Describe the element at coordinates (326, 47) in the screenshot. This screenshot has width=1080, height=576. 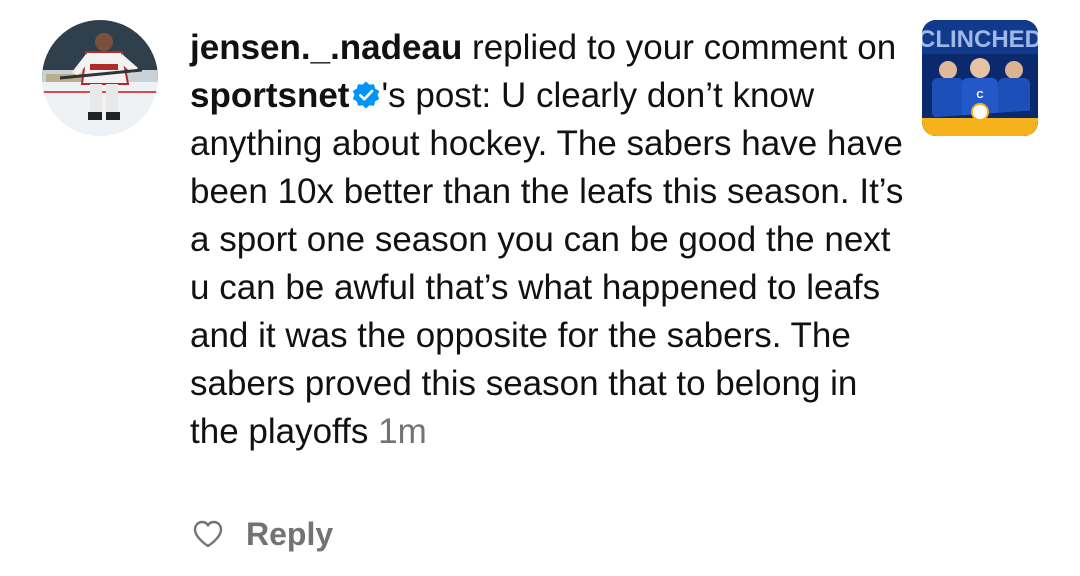
I see `username-link: jensen._.nadeau` at that location.